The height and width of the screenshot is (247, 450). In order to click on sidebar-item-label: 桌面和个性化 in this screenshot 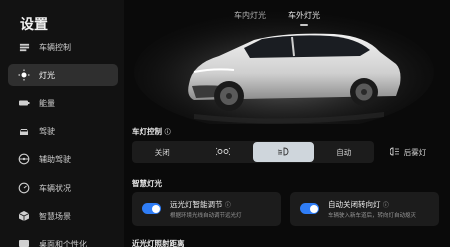, I will do `click(63, 243)`.